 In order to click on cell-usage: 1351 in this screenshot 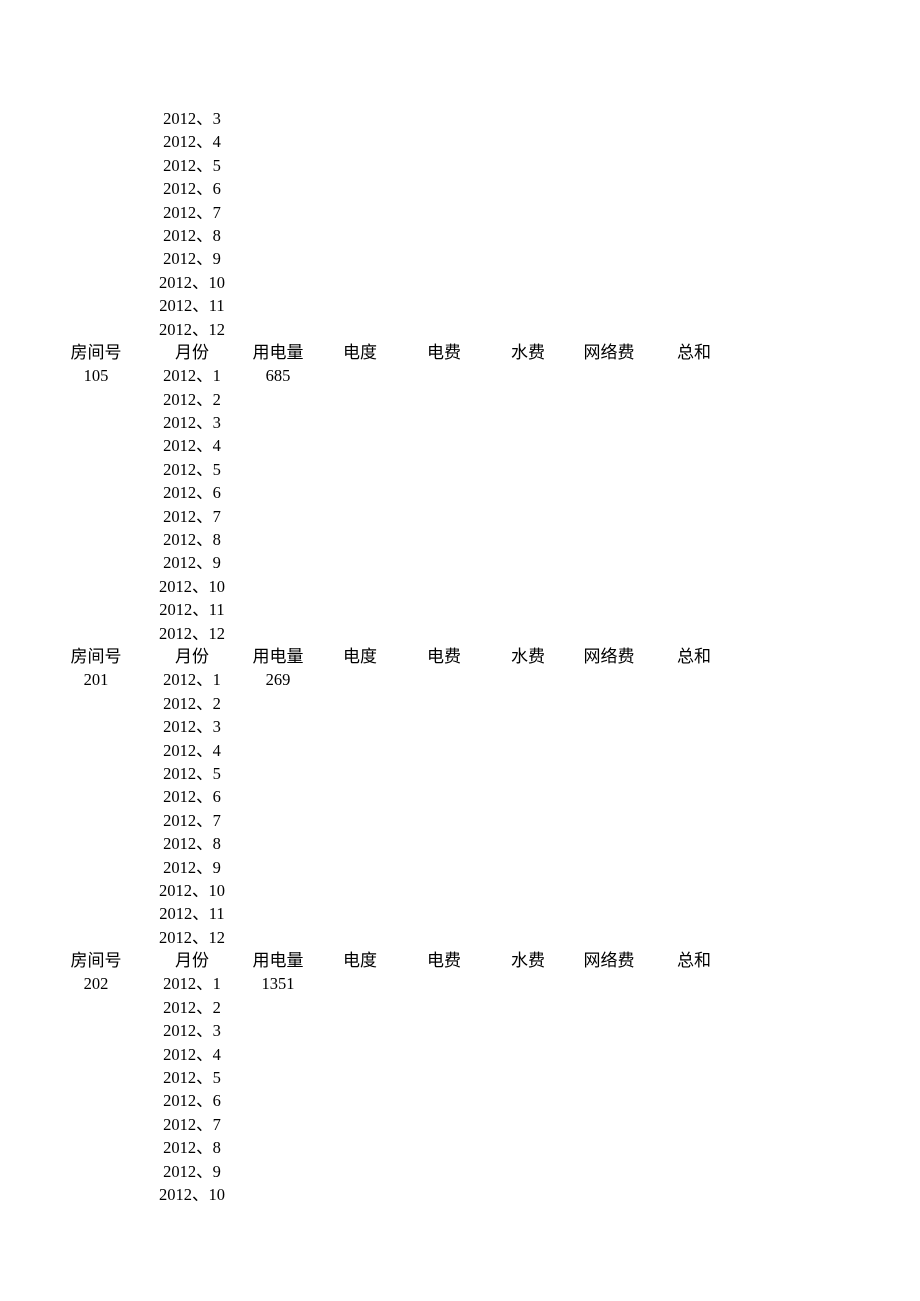, I will do `click(278, 984)`.